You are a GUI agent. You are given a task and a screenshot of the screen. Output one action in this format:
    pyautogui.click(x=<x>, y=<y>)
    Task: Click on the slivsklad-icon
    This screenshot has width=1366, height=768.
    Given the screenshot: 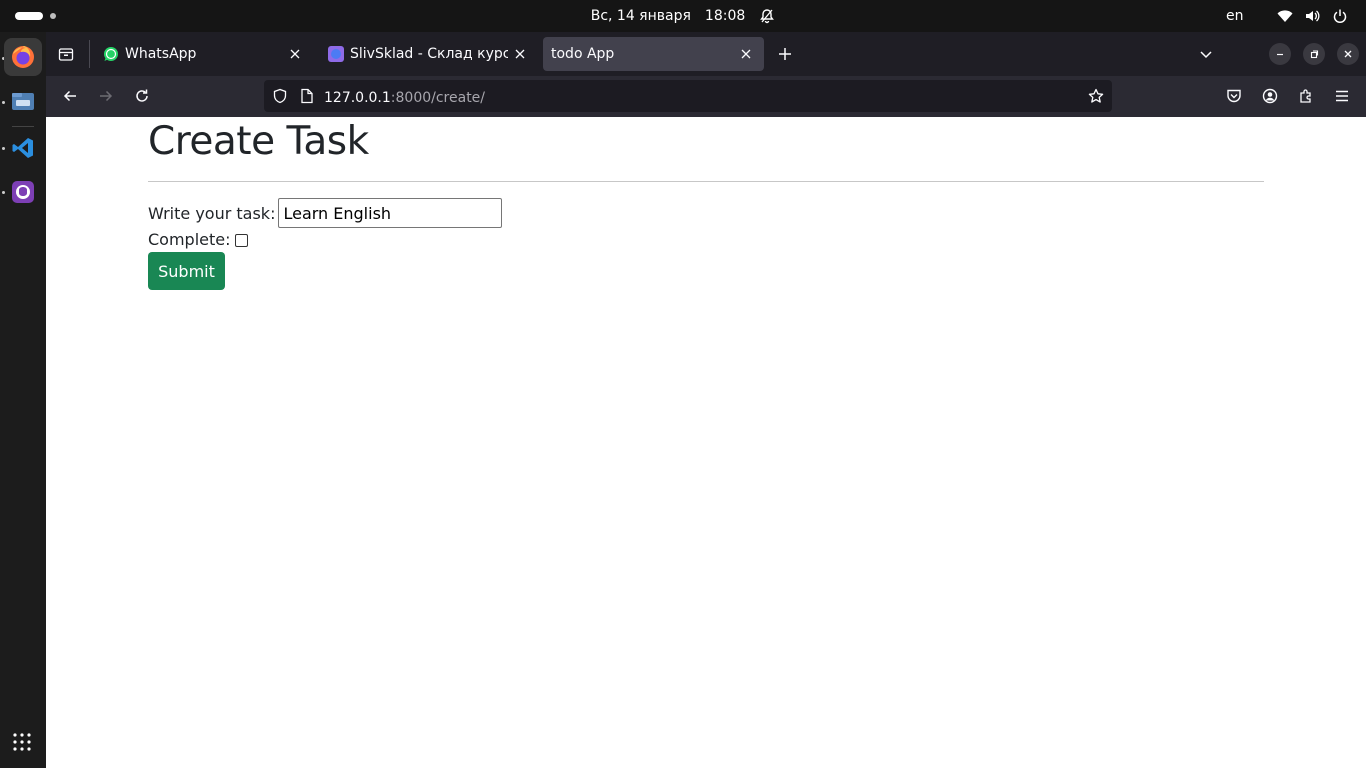 What is the action you would take?
    pyautogui.click(x=336, y=54)
    